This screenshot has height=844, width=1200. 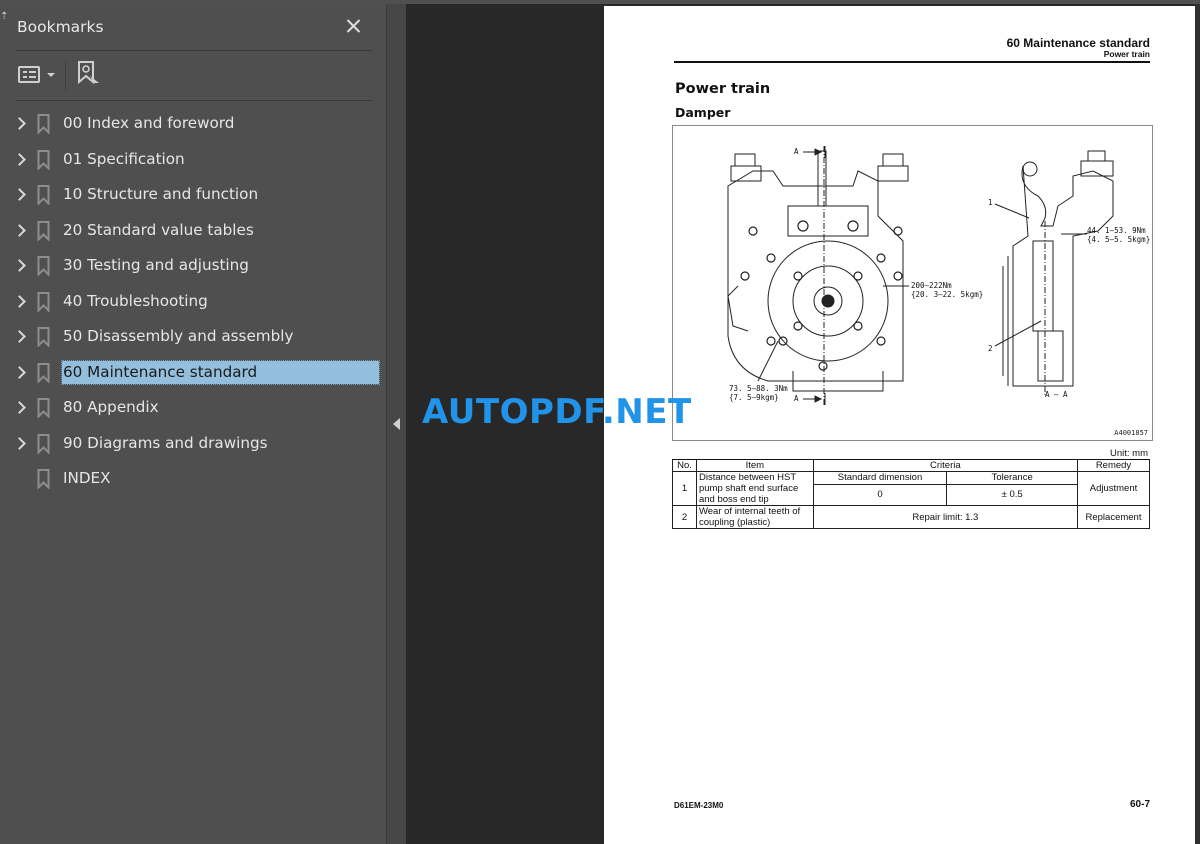 What do you see at coordinates (354, 26) in the screenshot?
I see `close-icon` at bounding box center [354, 26].